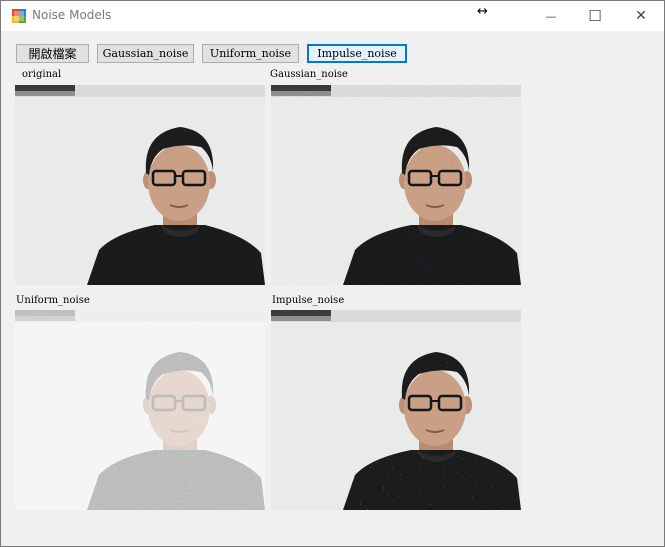  What do you see at coordinates (145, 53) in the screenshot?
I see `gaussian-noise-button: Gaussian_noise` at bounding box center [145, 53].